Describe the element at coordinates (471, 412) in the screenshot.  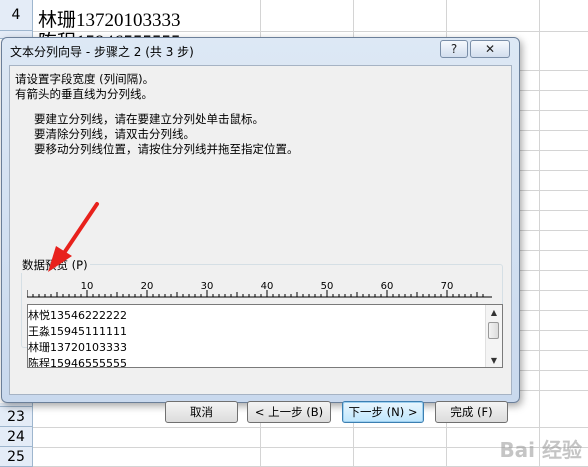
I see `finish-button: 完成 (F)` at that location.